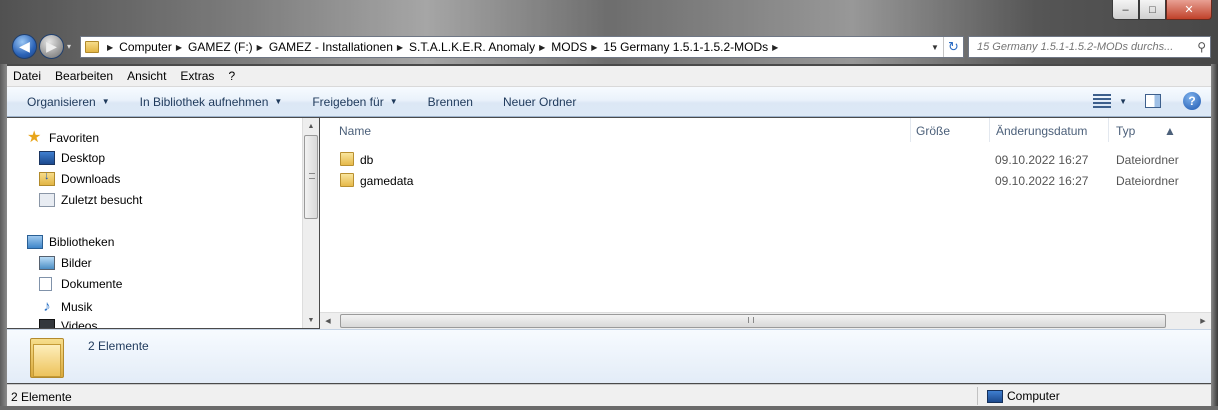 Image resolution: width=1218 pixels, height=410 pixels. What do you see at coordinates (354, 102) in the screenshot?
I see `share-with-button: Freigeben für ▼` at bounding box center [354, 102].